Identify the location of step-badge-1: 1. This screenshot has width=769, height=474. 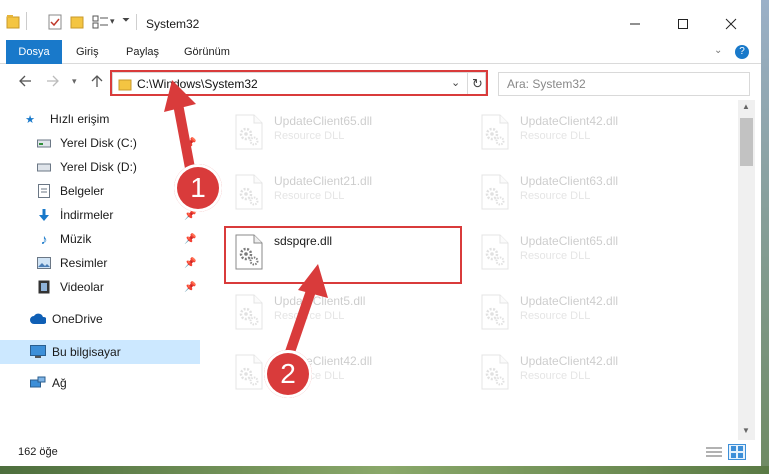
(198, 188).